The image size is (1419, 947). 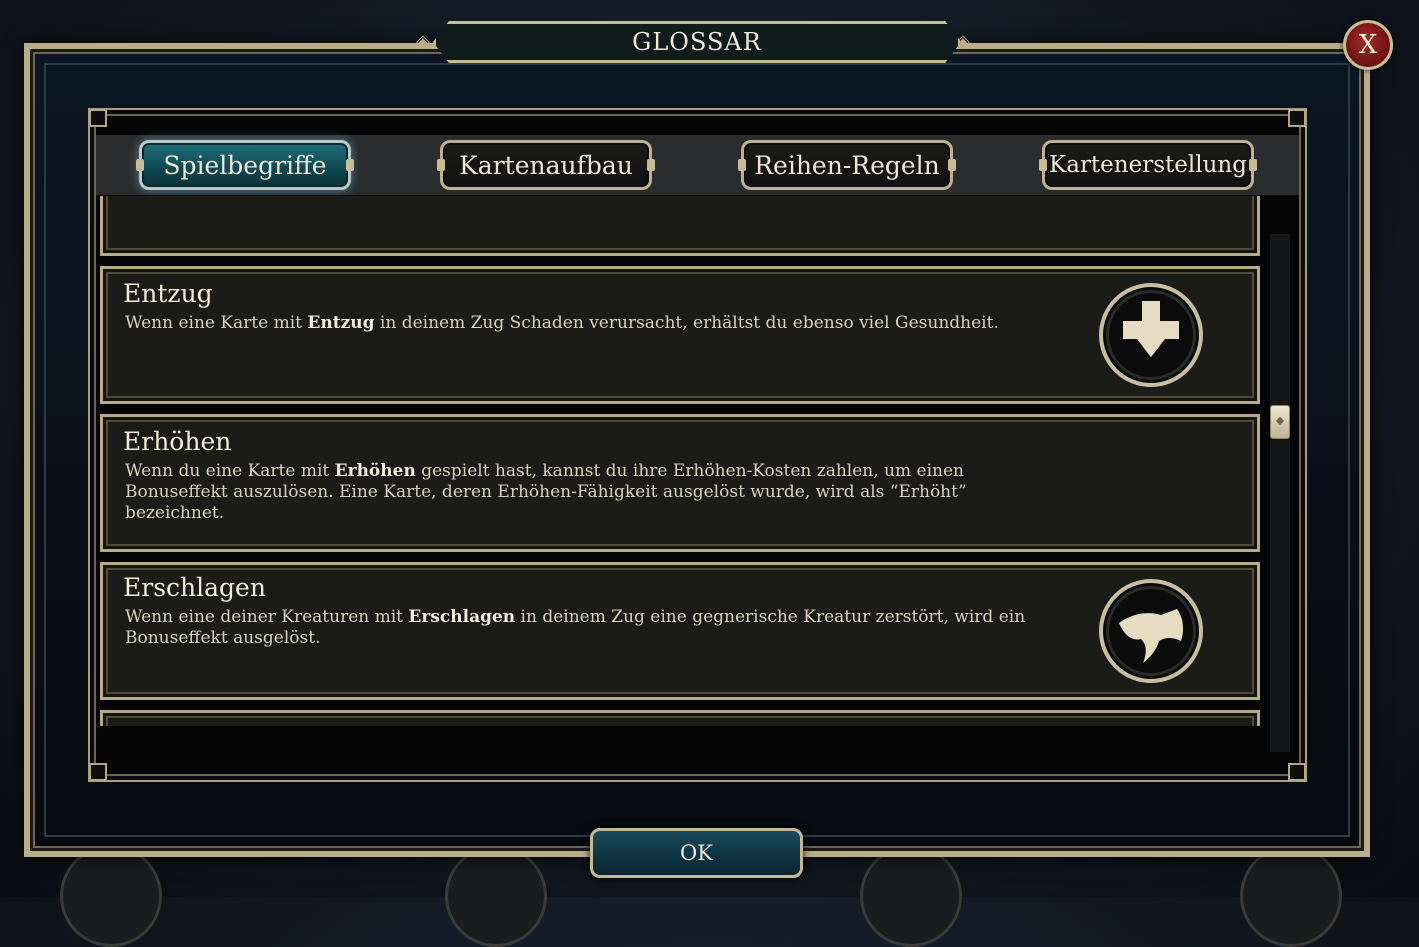 I want to click on entry-title: Erhöhen, so click(x=177, y=441).